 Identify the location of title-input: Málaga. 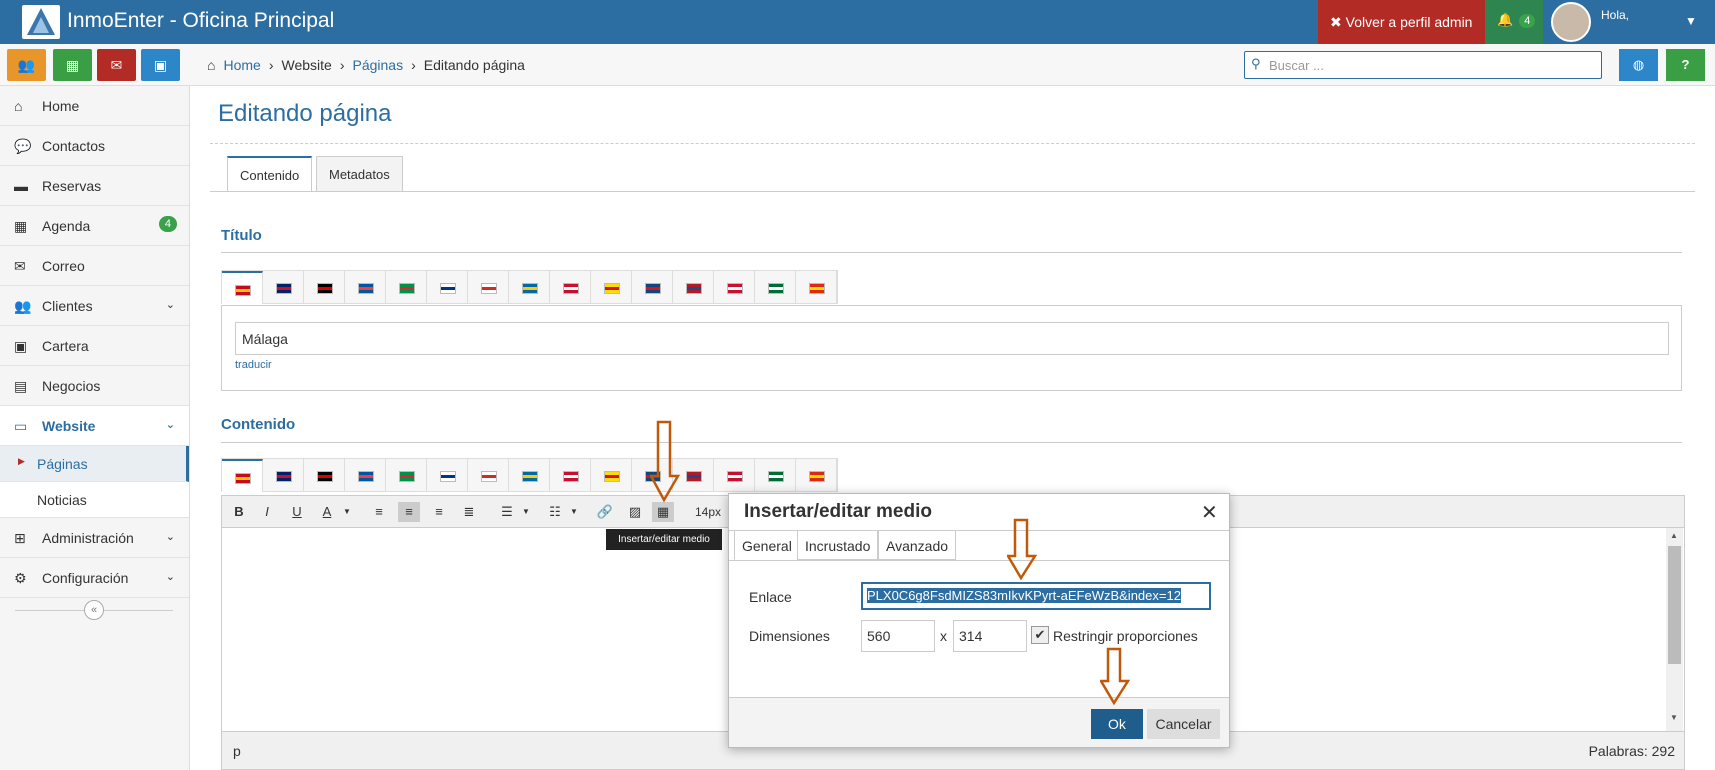
(952, 338).